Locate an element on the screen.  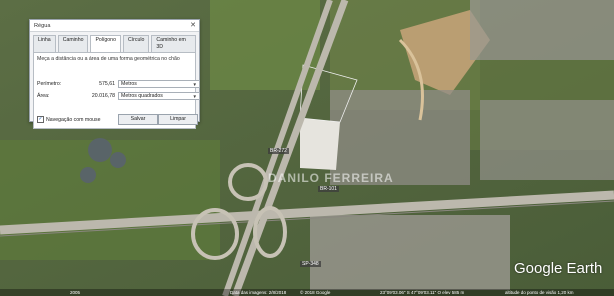
google-earth-logo: Google Earth is located at coordinates (558, 268).